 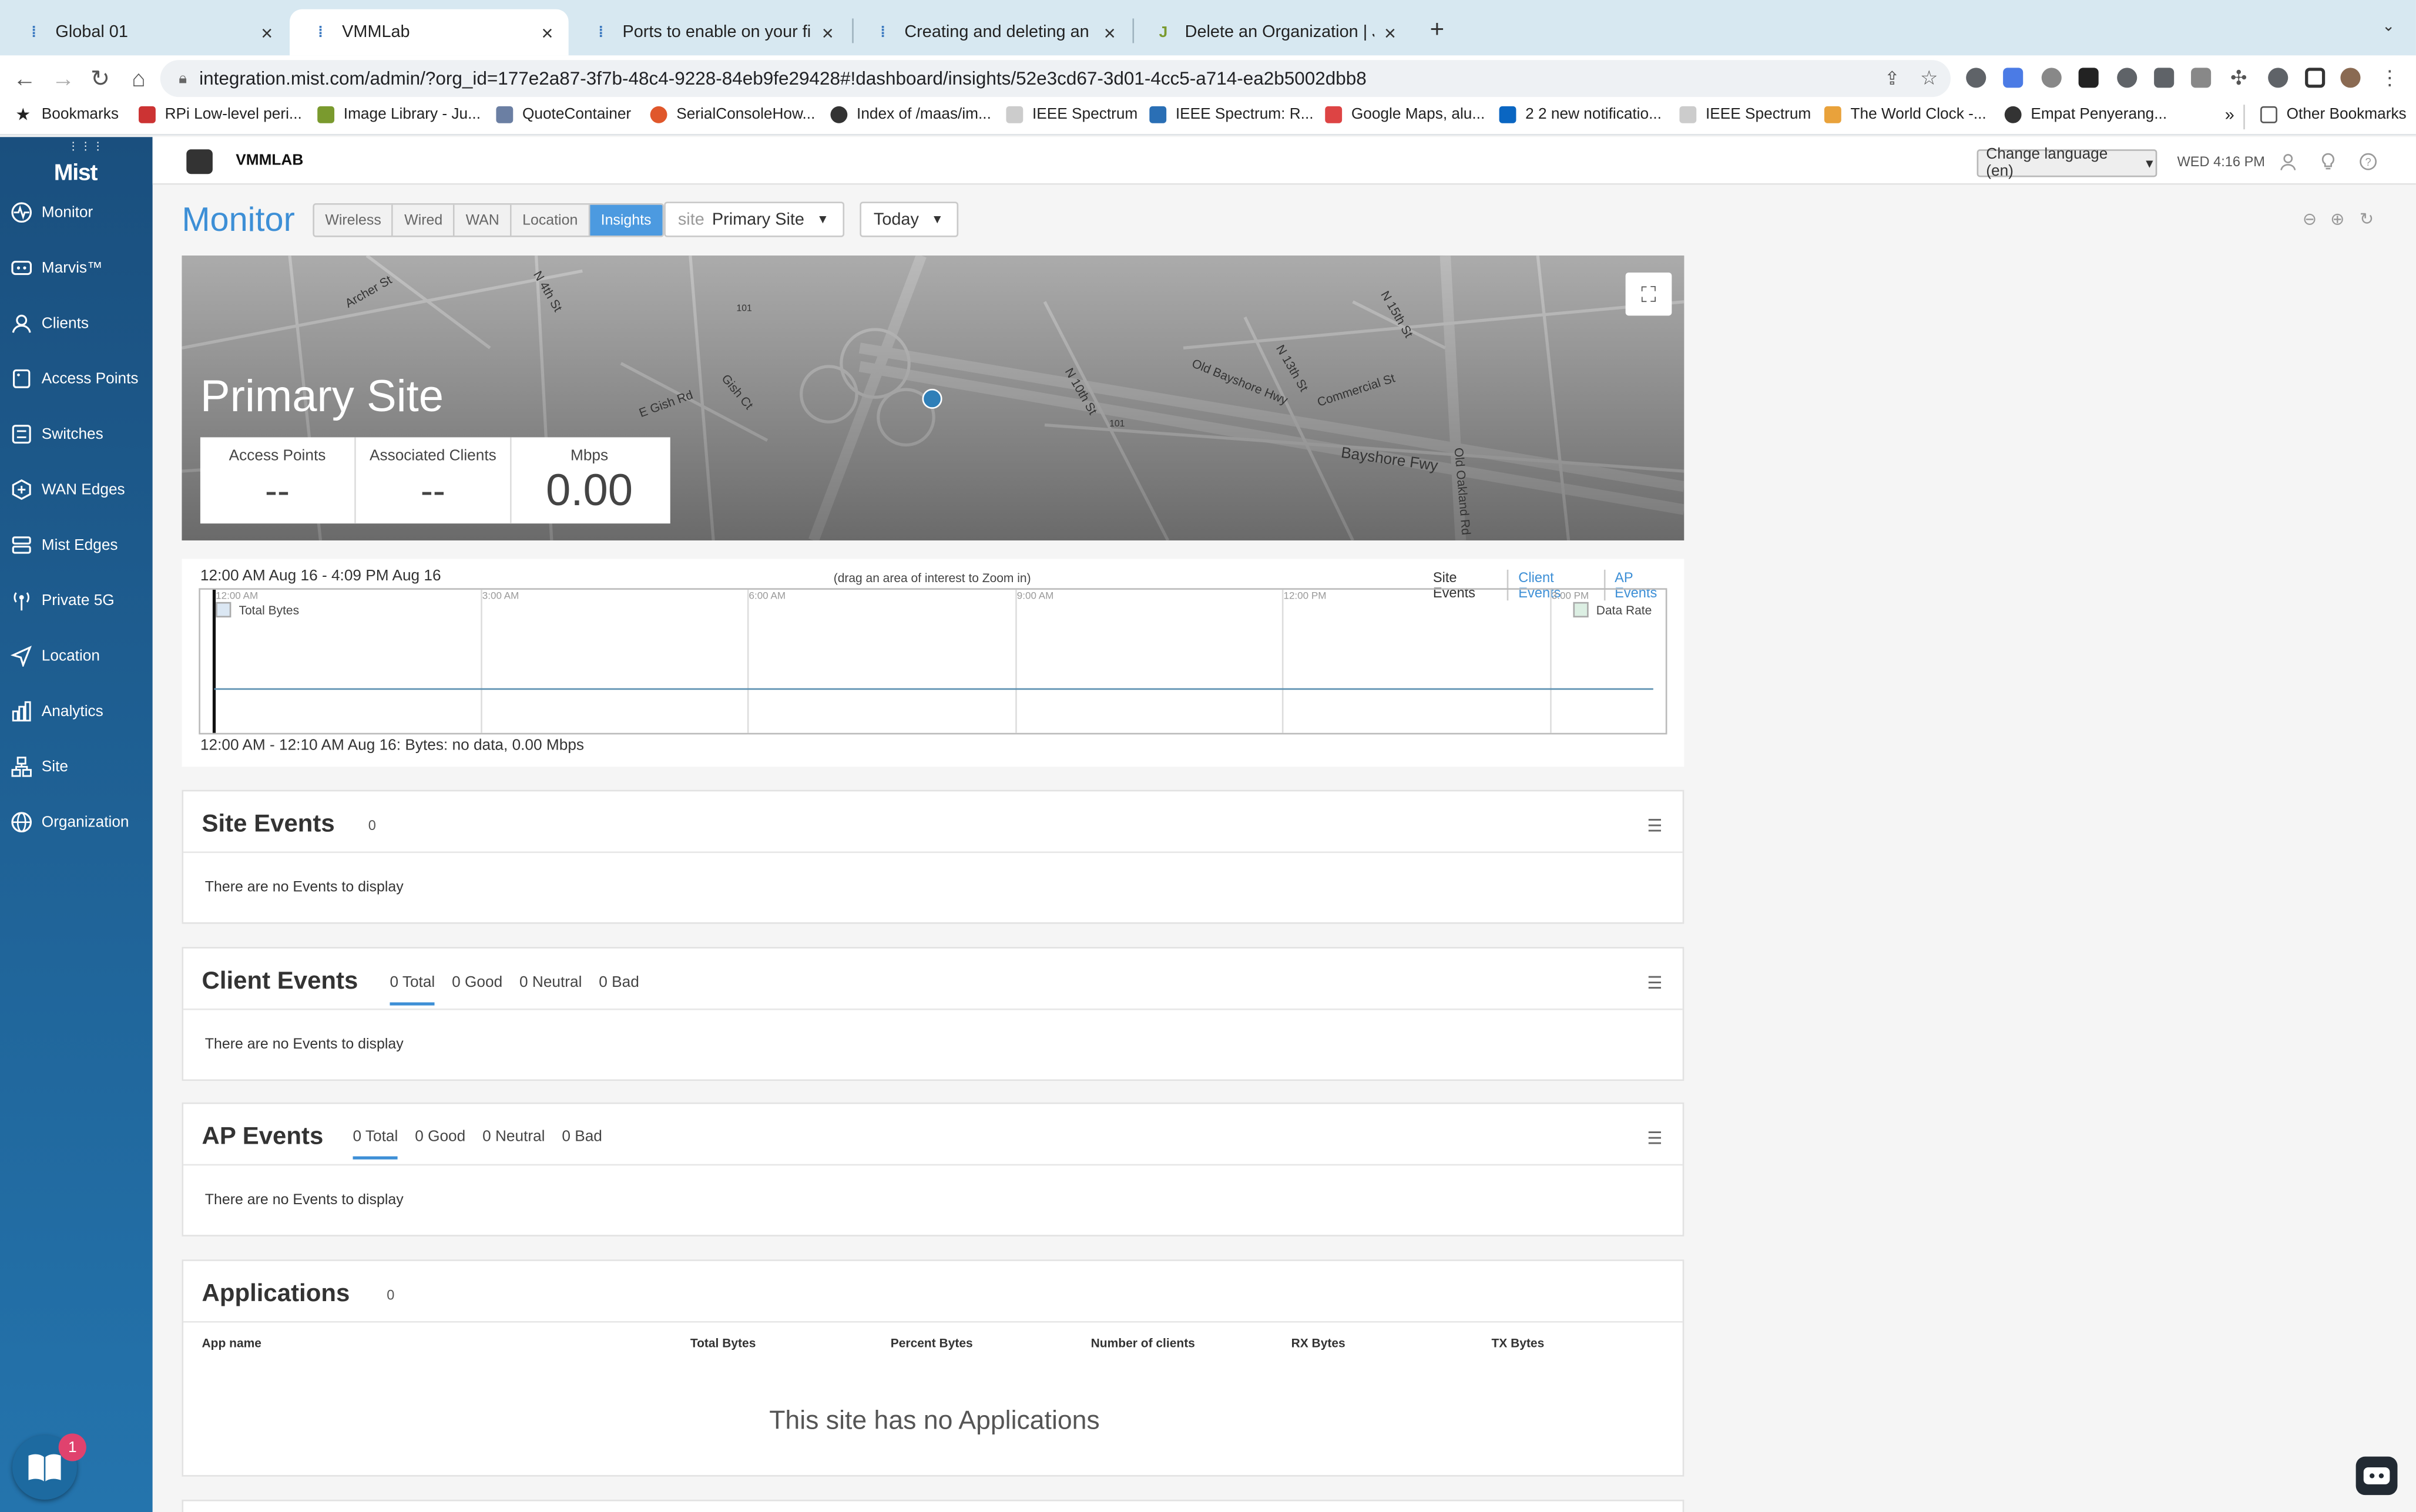 I want to click on translate-extension-icon, so click(x=2013, y=78).